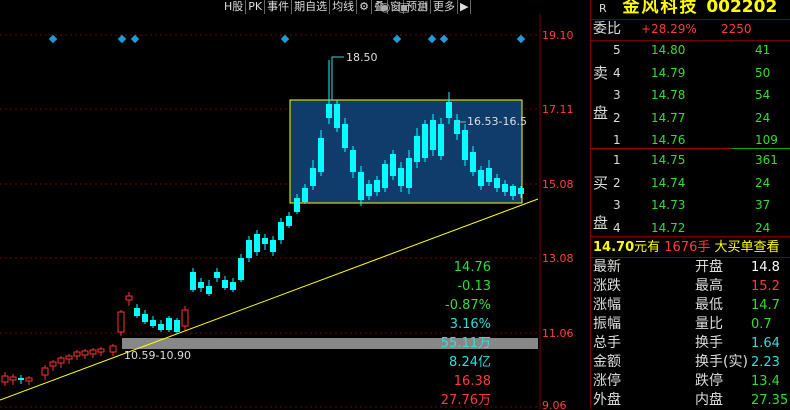 The width and height of the screenshot is (790, 410). Describe the element at coordinates (607, 286) in the screenshot. I see `stat-label: 涨跌` at that location.